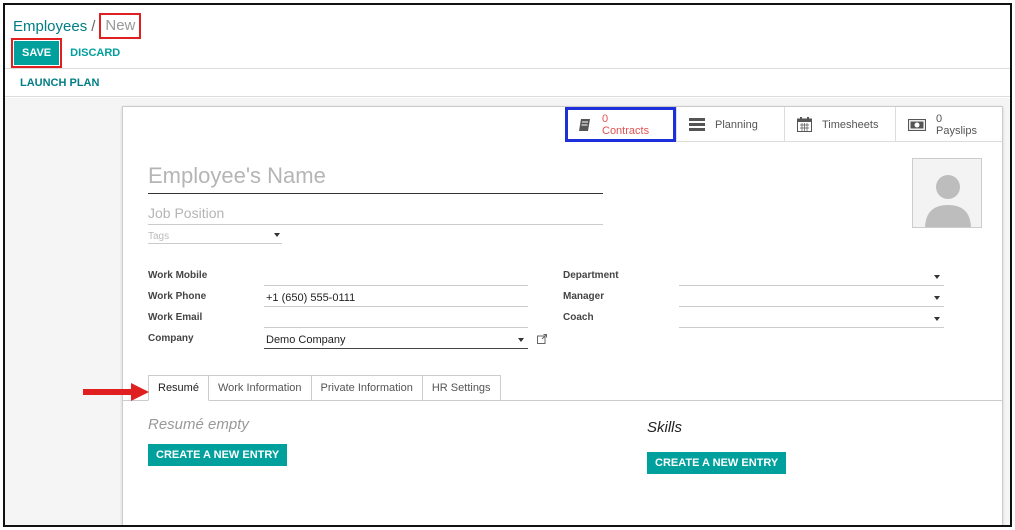 This screenshot has height=530, width=1015. I want to click on work-email-field: Work Email, so click(338, 318).